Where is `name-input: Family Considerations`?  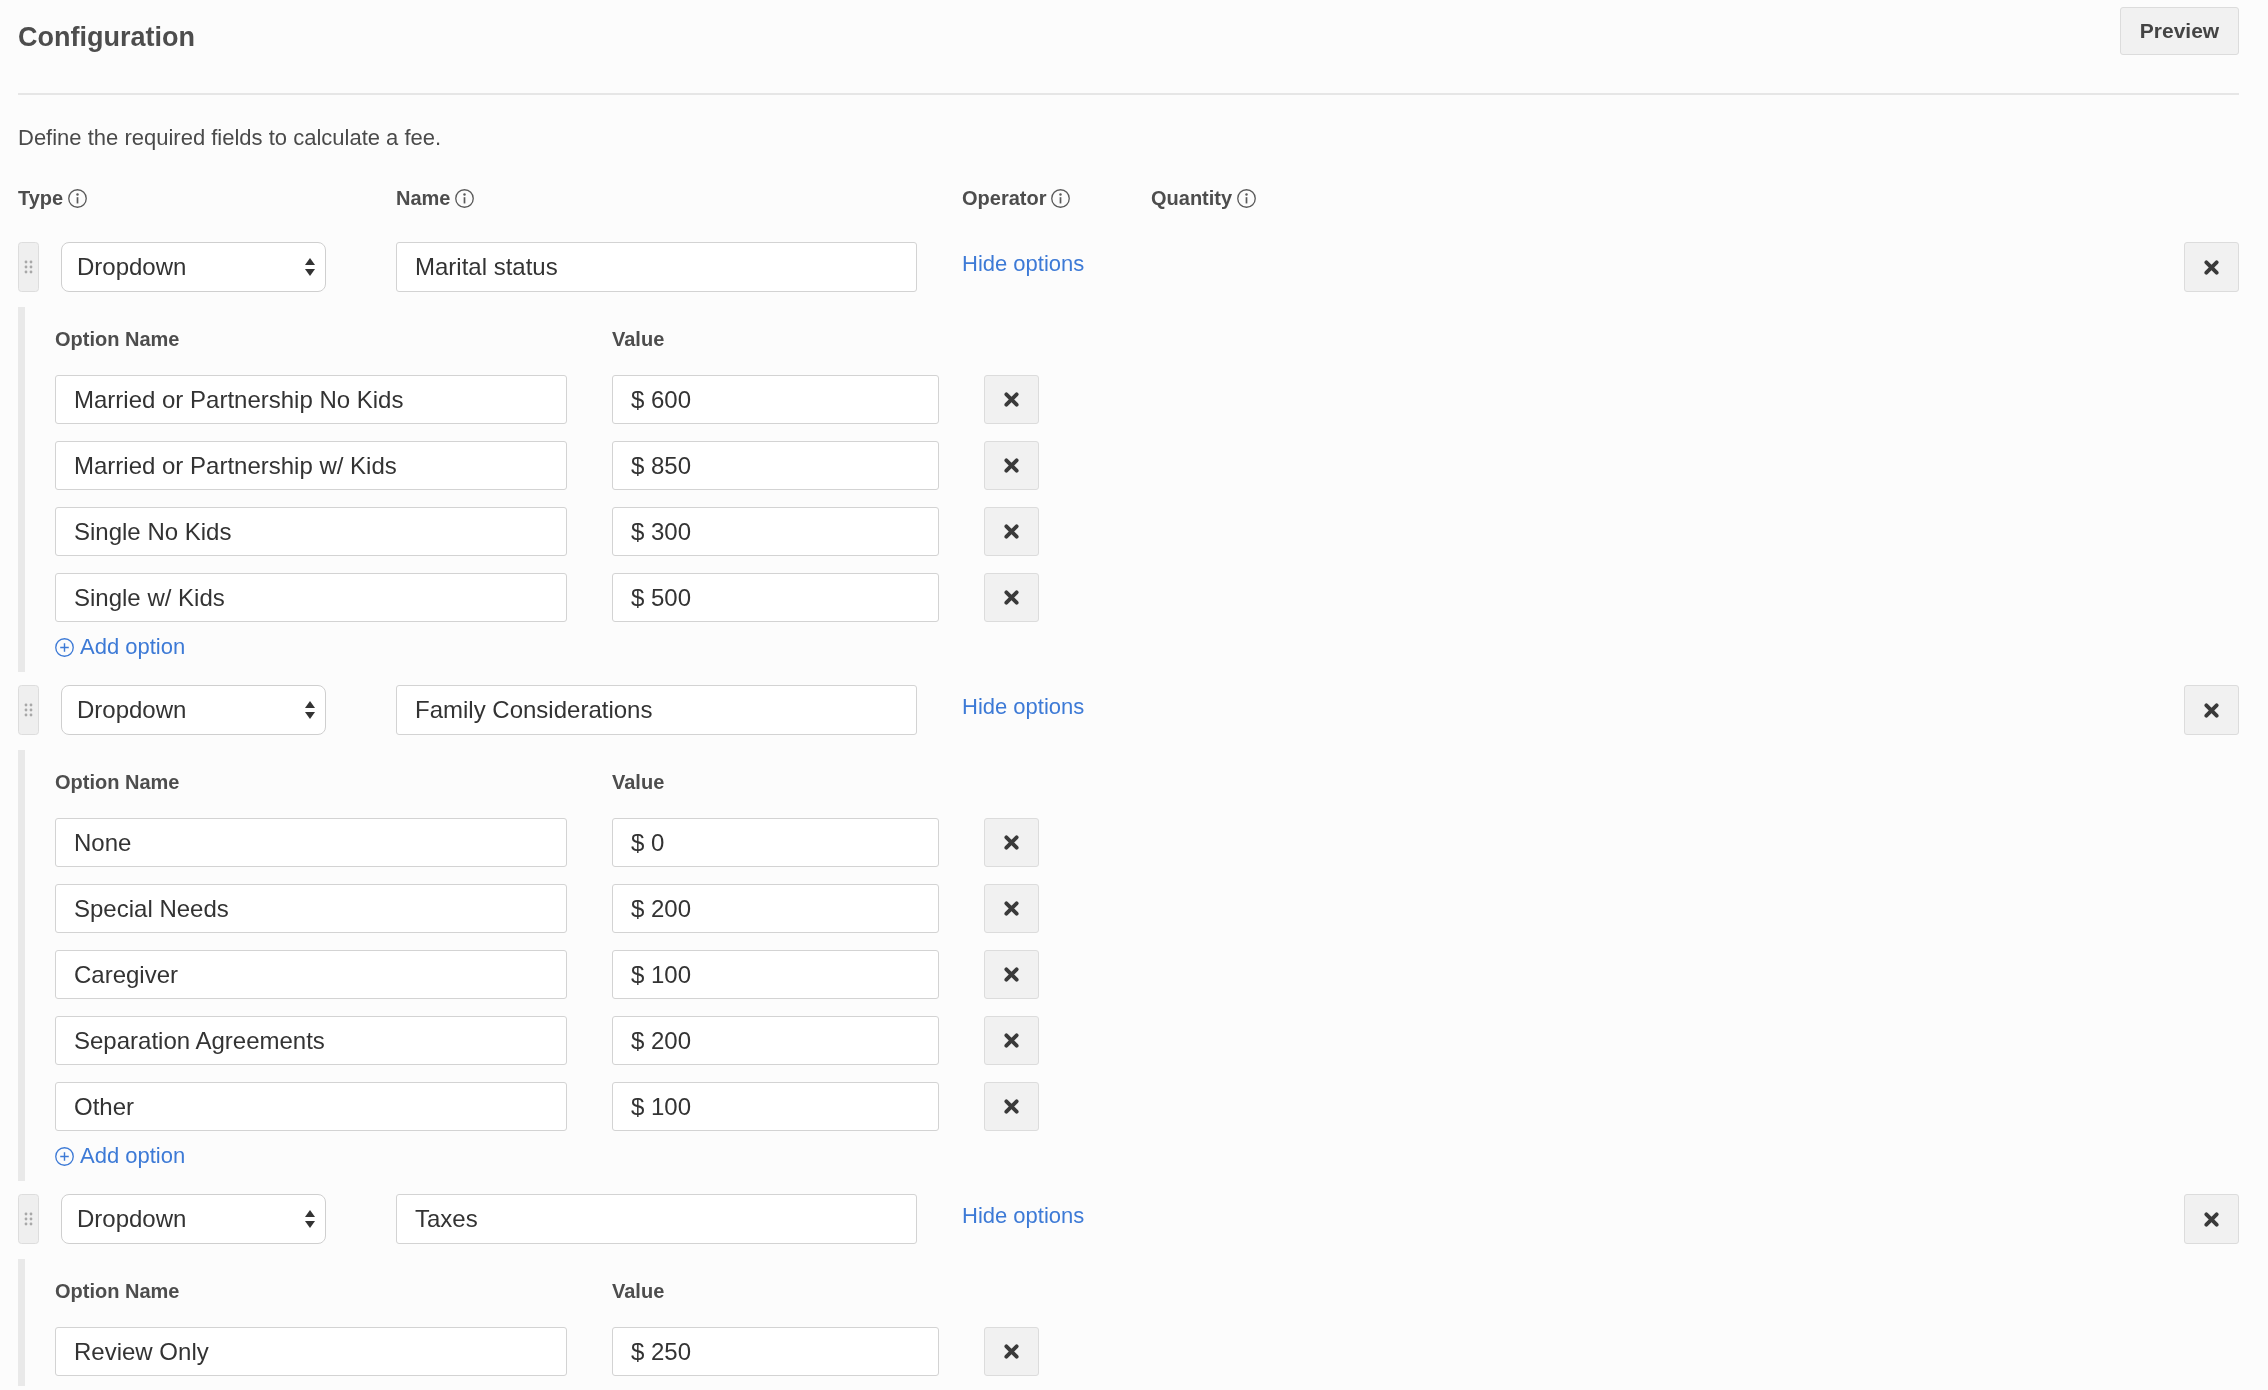 name-input: Family Considerations is located at coordinates (656, 710).